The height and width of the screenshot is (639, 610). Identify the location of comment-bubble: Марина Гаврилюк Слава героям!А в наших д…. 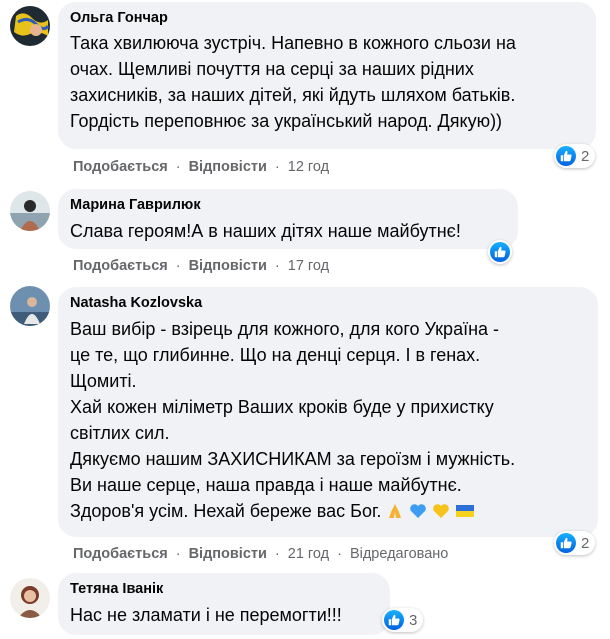
(288, 219).